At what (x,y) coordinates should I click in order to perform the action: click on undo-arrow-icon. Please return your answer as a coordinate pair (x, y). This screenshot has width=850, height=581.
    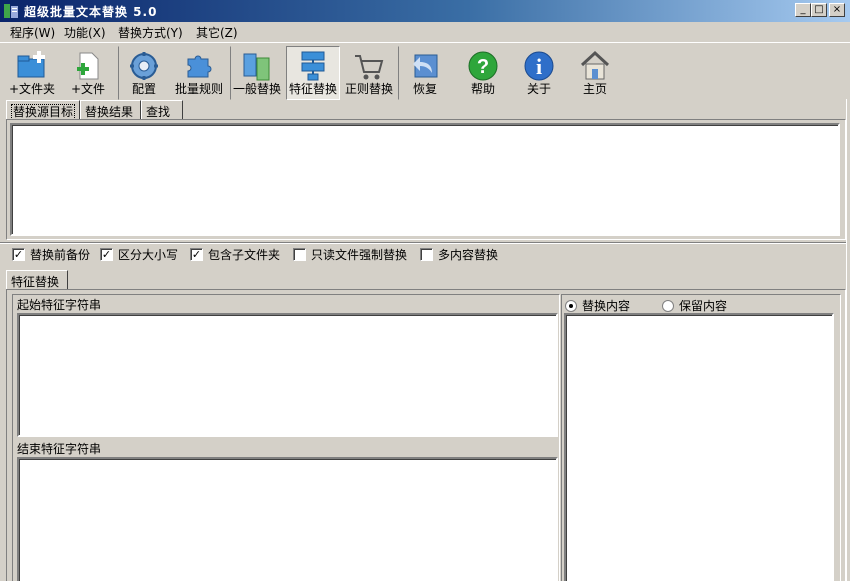
    Looking at the image, I should click on (425, 66).